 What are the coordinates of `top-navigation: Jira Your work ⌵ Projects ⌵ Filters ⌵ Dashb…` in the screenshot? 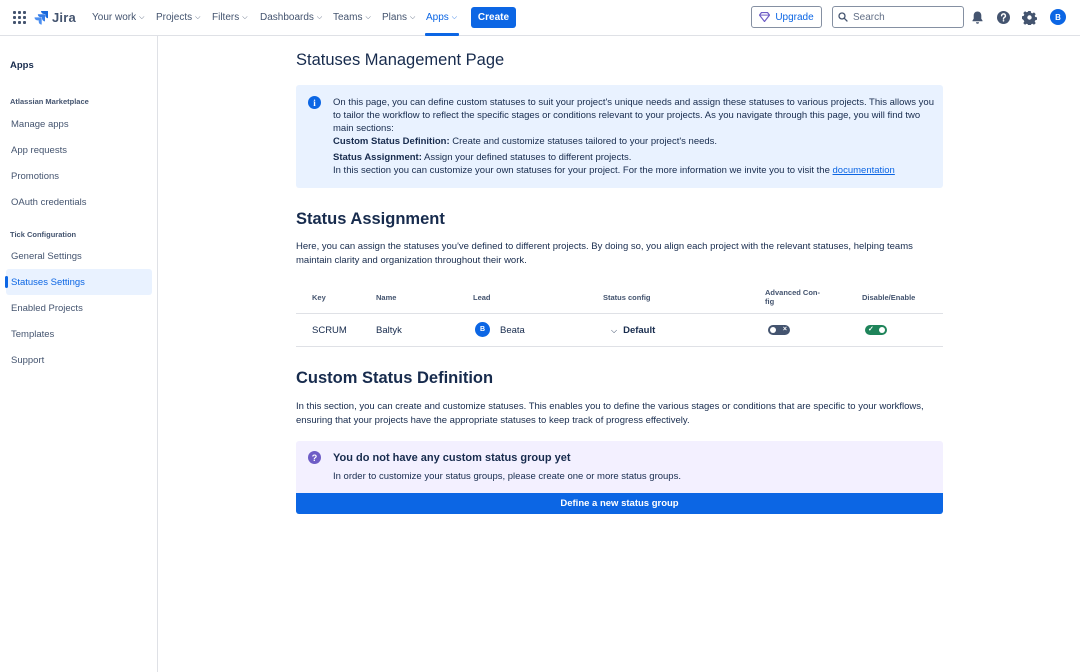 It's located at (540, 18).